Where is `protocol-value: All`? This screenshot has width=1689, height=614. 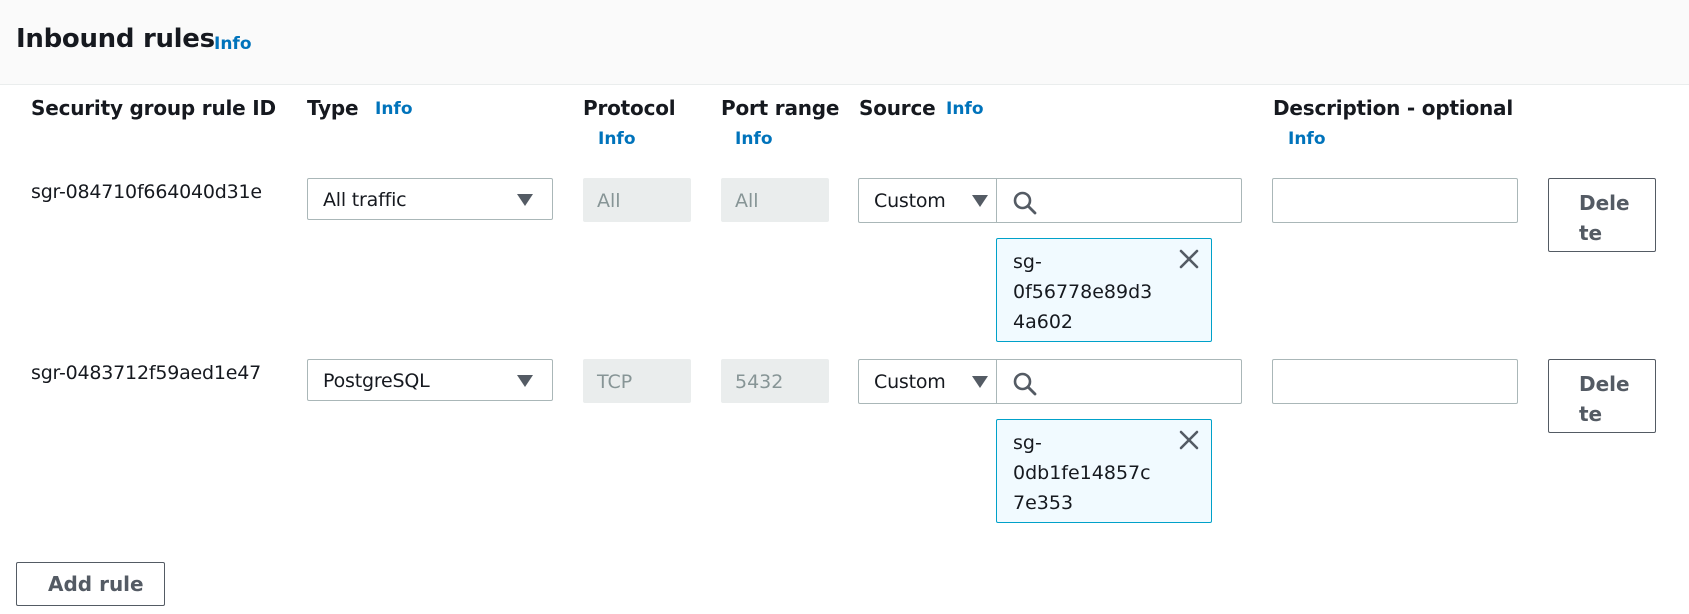
protocol-value: All is located at coordinates (609, 201).